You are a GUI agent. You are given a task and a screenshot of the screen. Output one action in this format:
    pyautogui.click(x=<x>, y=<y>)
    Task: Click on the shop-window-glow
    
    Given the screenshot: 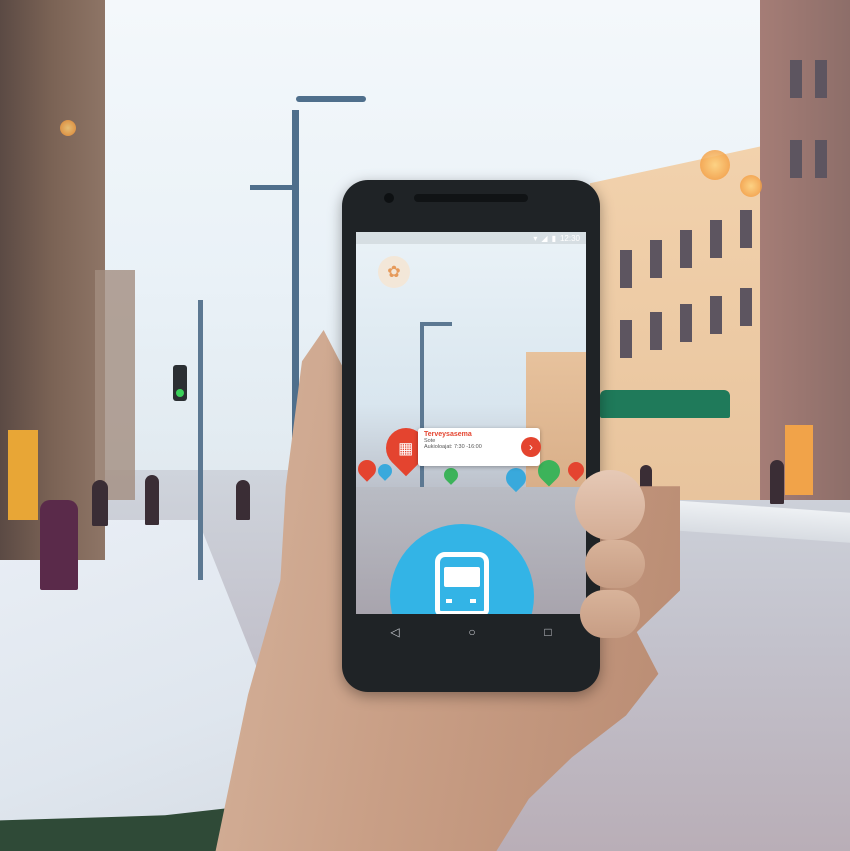 What is the action you would take?
    pyautogui.click(x=799, y=460)
    